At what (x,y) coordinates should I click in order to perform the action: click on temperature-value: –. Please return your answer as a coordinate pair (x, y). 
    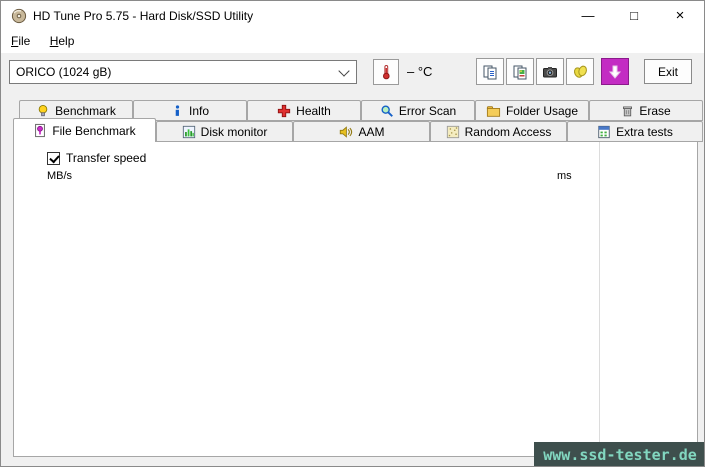
    Looking at the image, I should click on (411, 71).